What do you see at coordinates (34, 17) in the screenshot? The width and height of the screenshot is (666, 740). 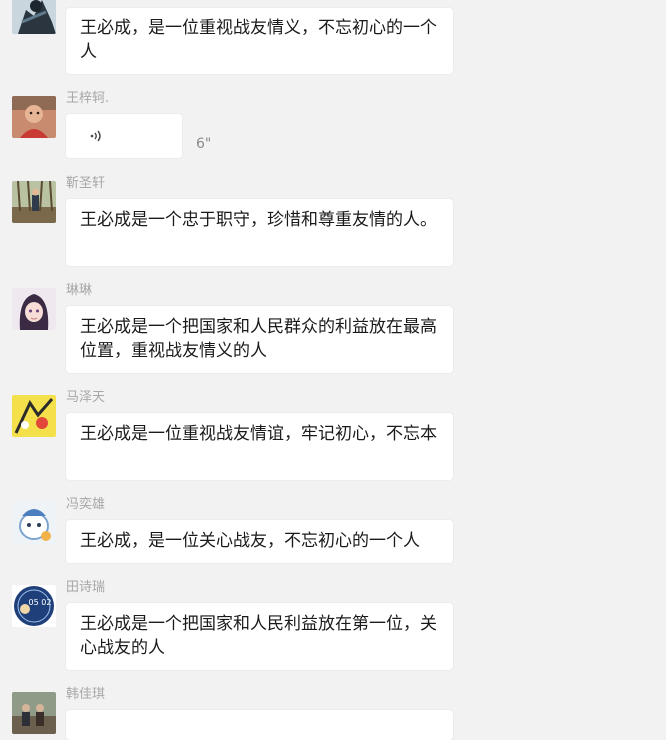 I see `avatar-dark-figure-icon` at bounding box center [34, 17].